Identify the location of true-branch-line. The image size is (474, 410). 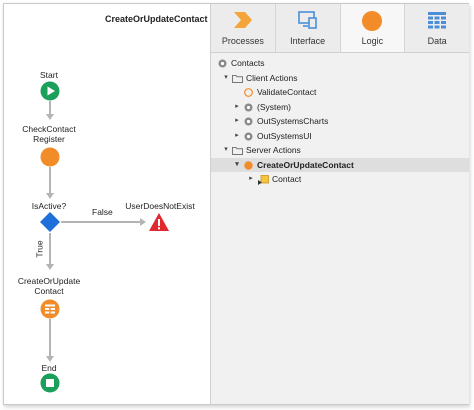
(50, 249).